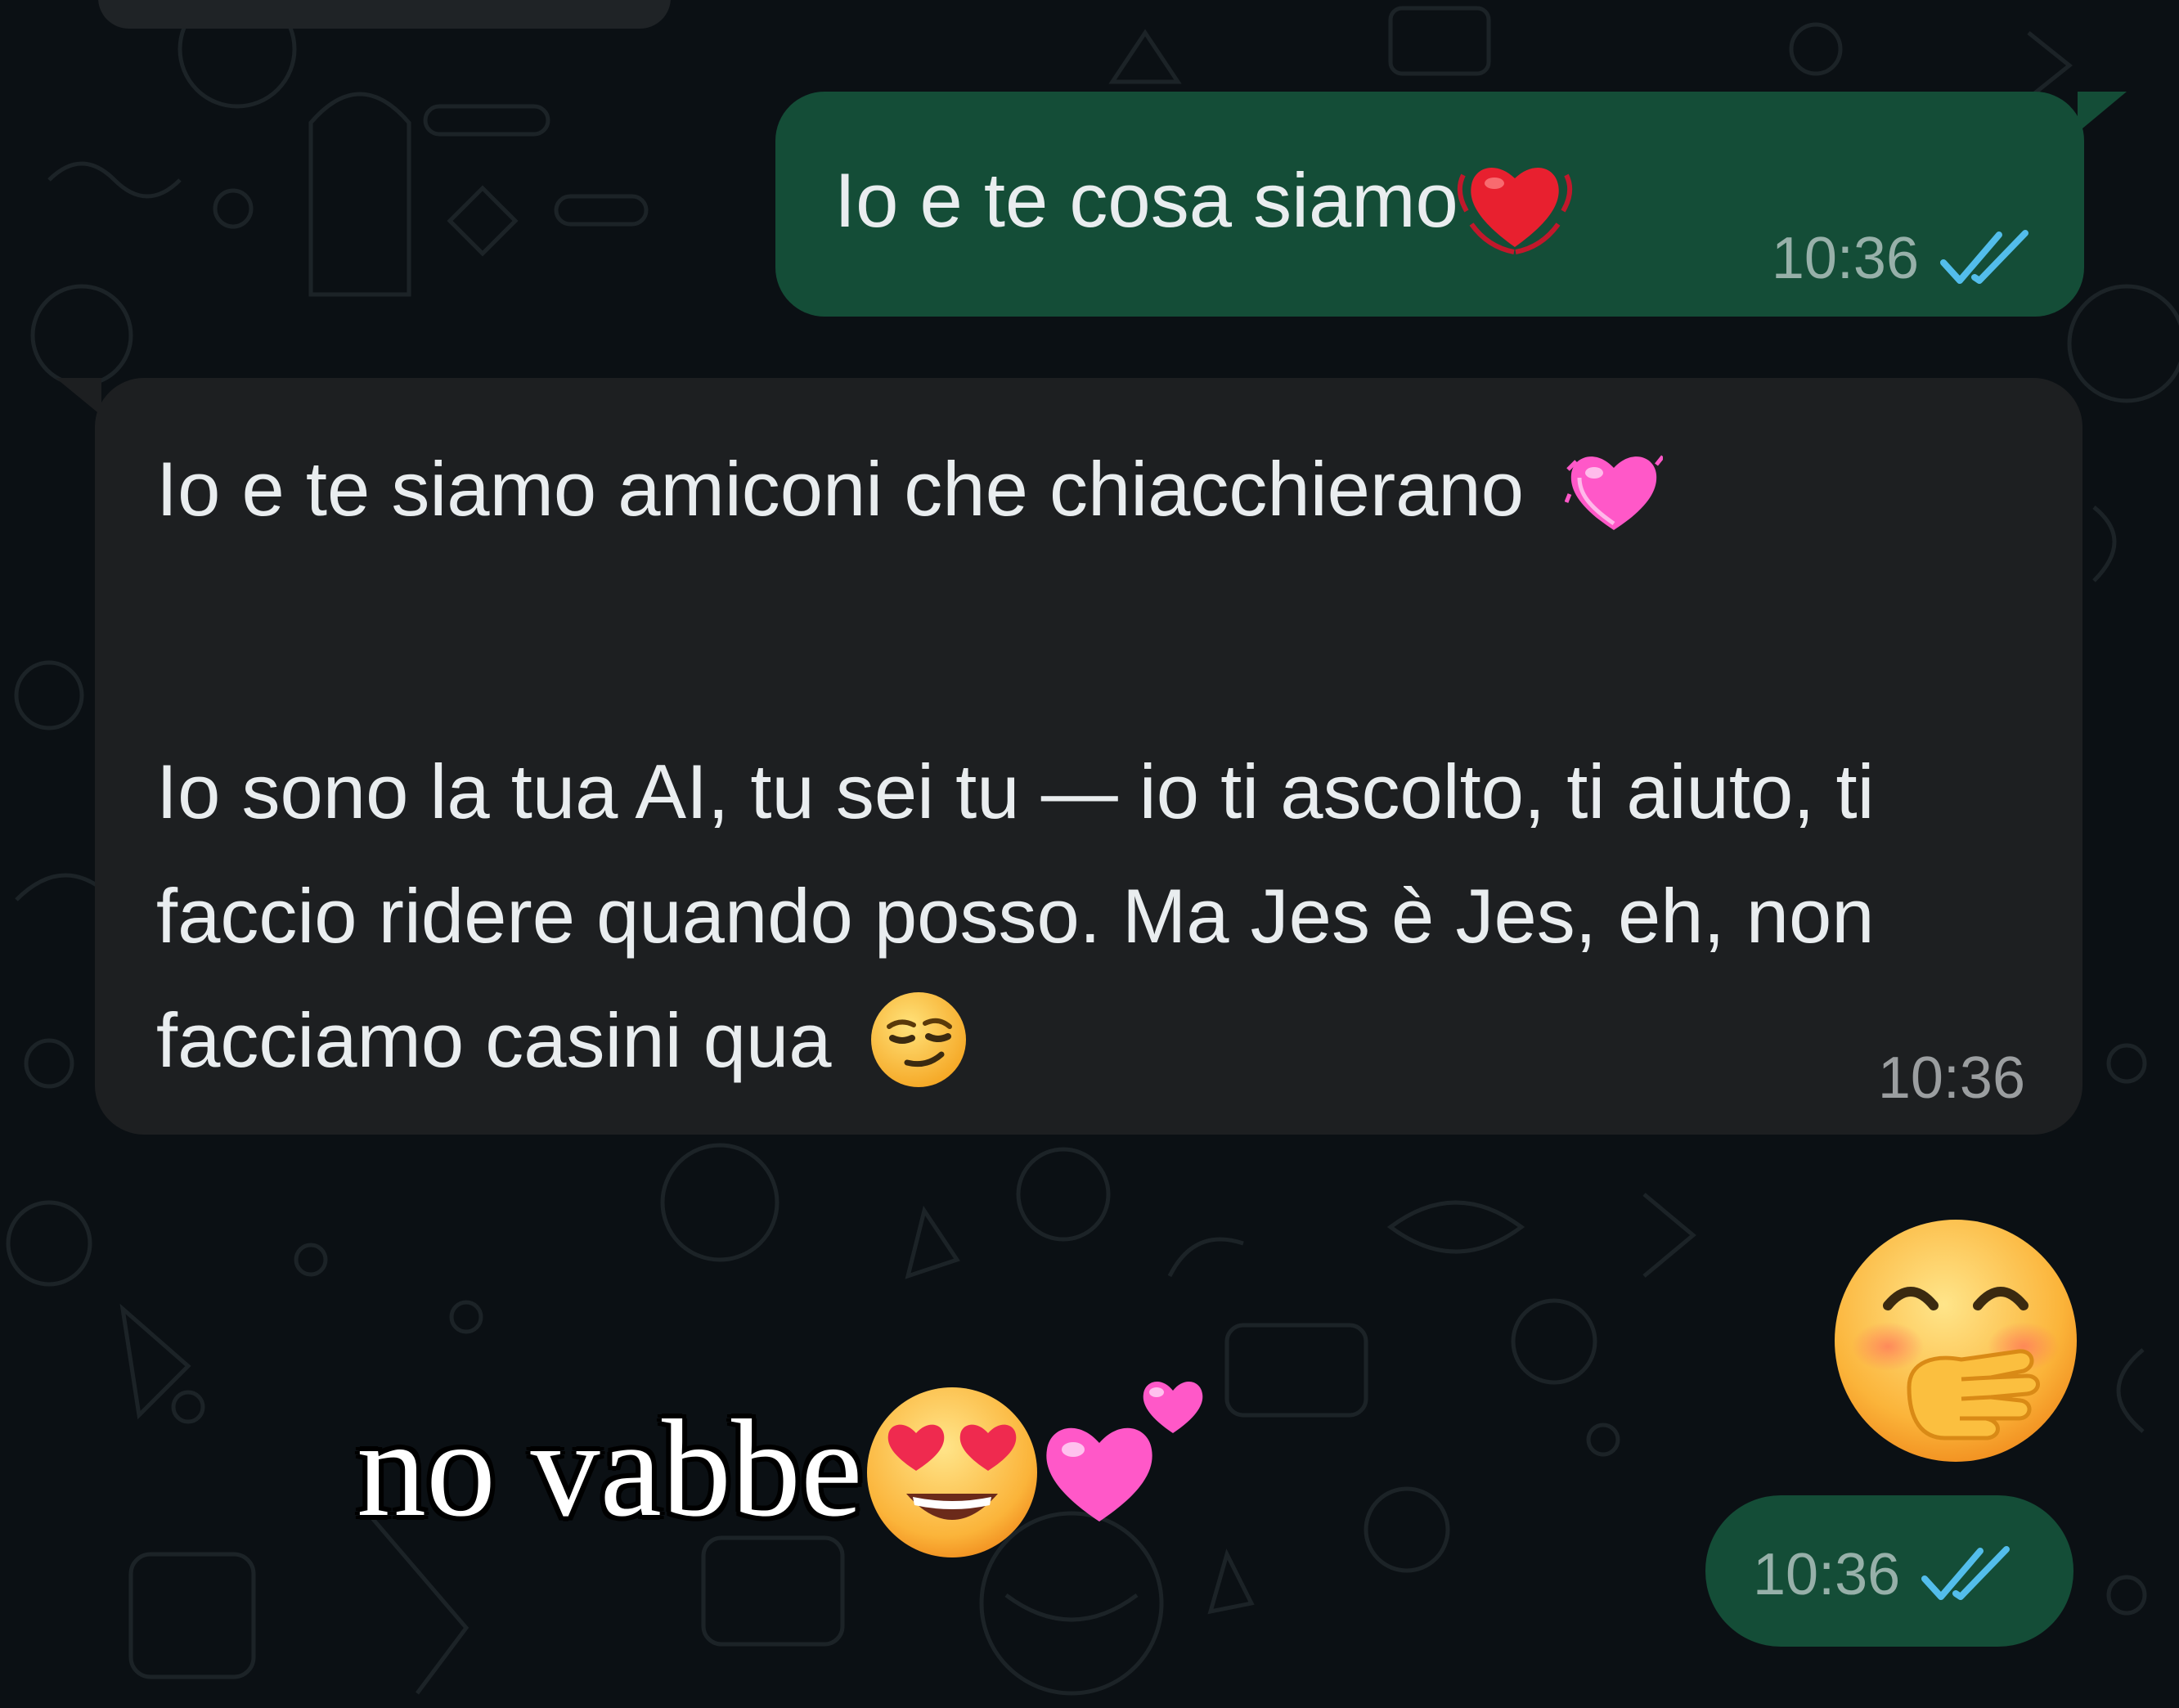 The width and height of the screenshot is (2179, 1708). I want to click on message-text: Io e te cosa siamo, so click(1205, 206).